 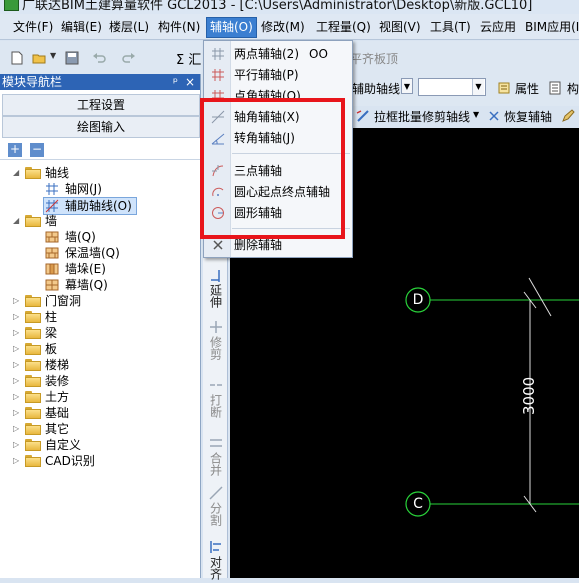 What do you see at coordinates (92, 253) in the screenshot?
I see `tree-node-label: 保温墙(Q)` at bounding box center [92, 253].